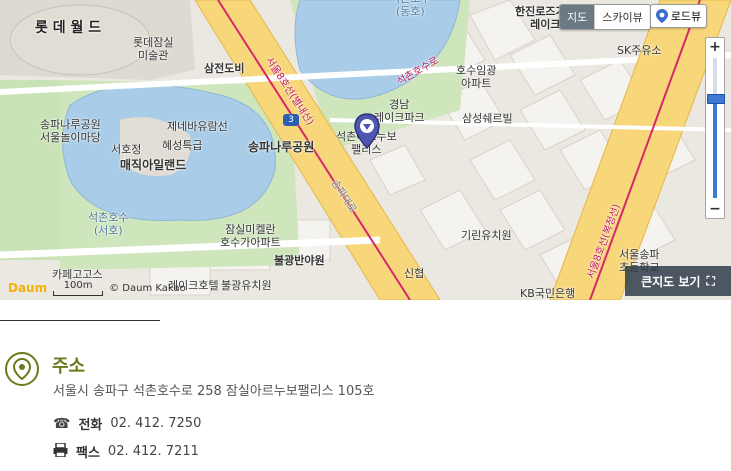  What do you see at coordinates (69, 366) in the screenshot?
I see `address-title: 주소` at bounding box center [69, 366].